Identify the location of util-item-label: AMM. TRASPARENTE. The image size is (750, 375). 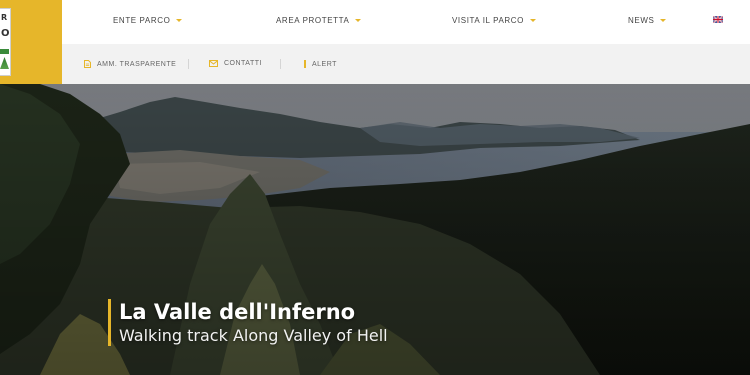
(137, 64).